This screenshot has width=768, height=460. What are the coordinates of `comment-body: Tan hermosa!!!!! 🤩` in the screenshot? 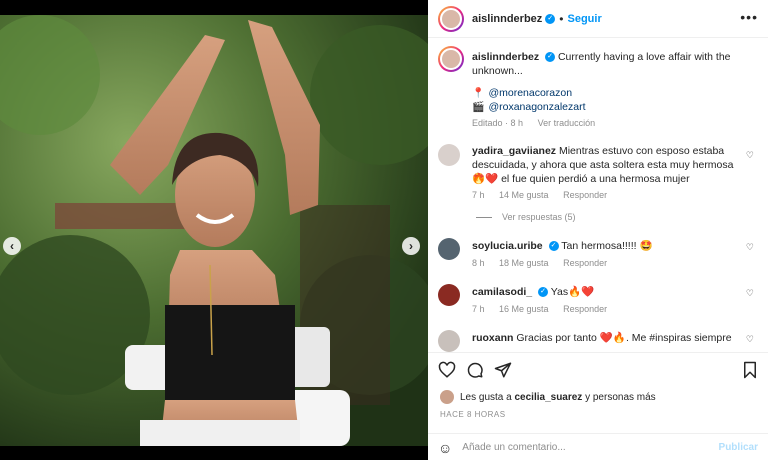 It's located at (607, 246).